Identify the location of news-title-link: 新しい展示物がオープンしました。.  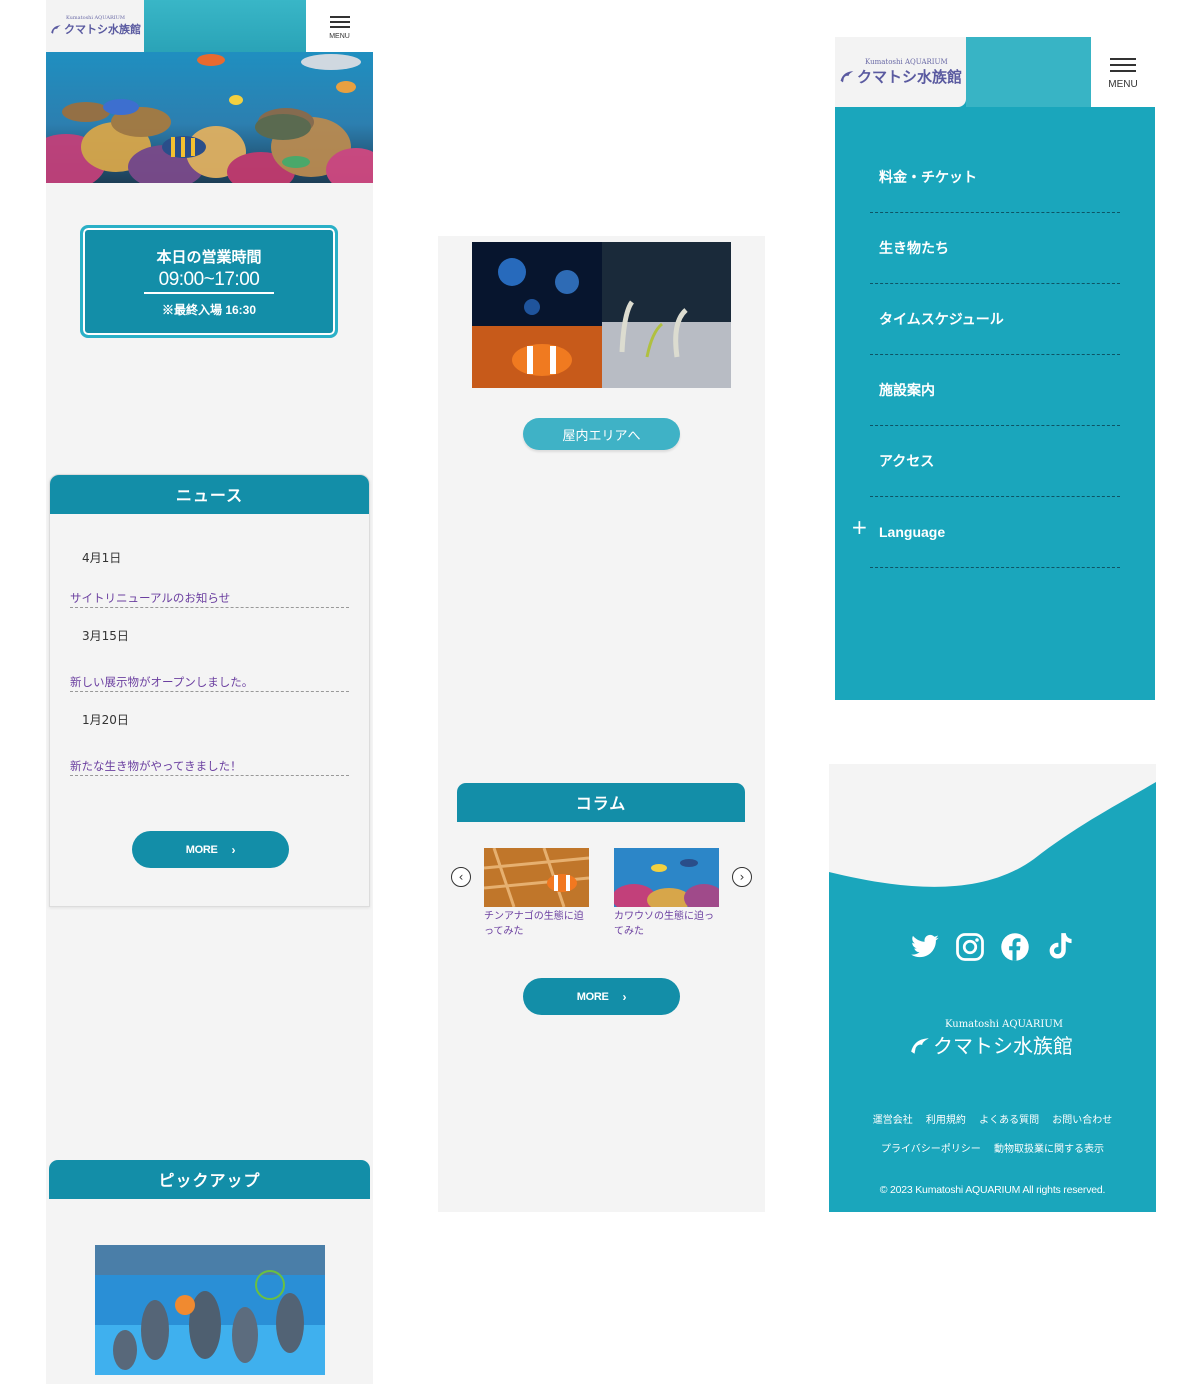
(209, 670).